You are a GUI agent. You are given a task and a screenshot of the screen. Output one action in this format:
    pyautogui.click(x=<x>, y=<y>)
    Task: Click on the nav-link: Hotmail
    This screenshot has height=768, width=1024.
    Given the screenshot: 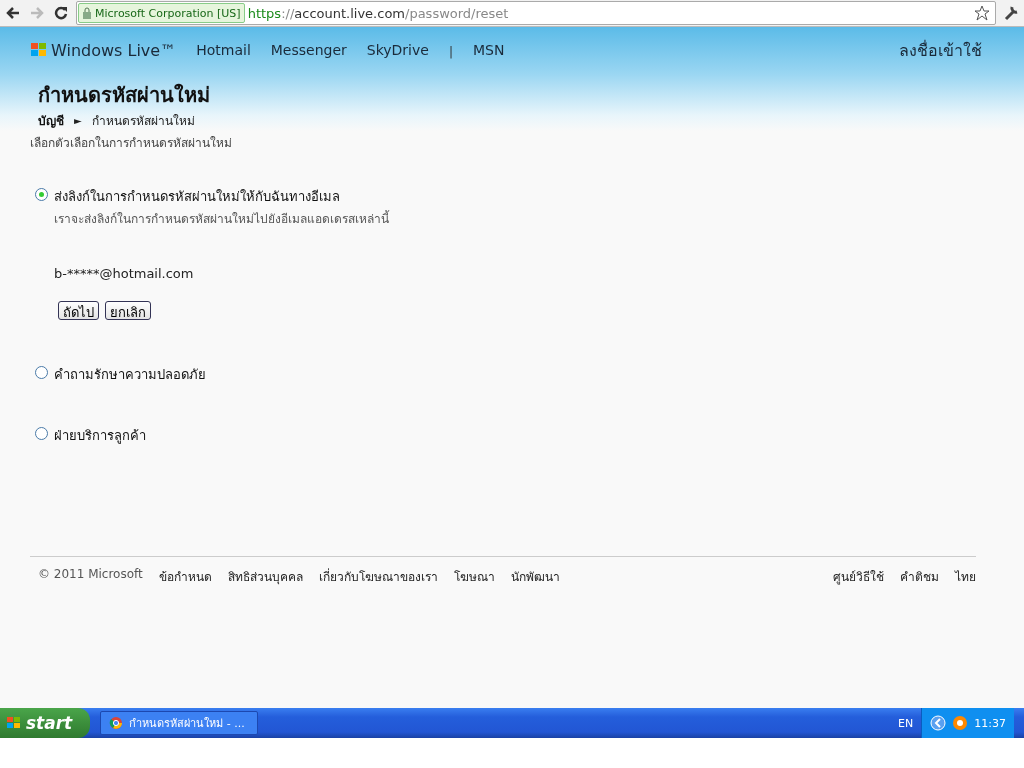 What is the action you would take?
    pyautogui.click(x=223, y=50)
    